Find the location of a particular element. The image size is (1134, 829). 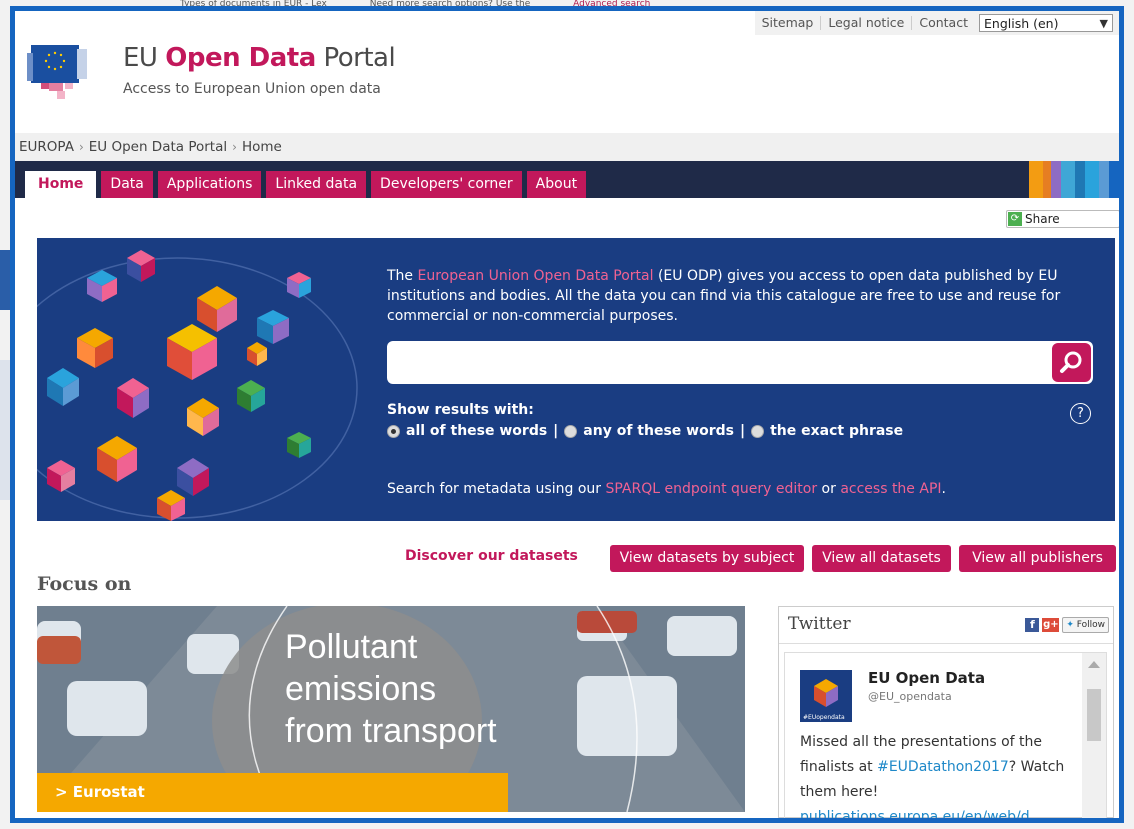

hero-cubes-illustration is located at coordinates (197, 385).